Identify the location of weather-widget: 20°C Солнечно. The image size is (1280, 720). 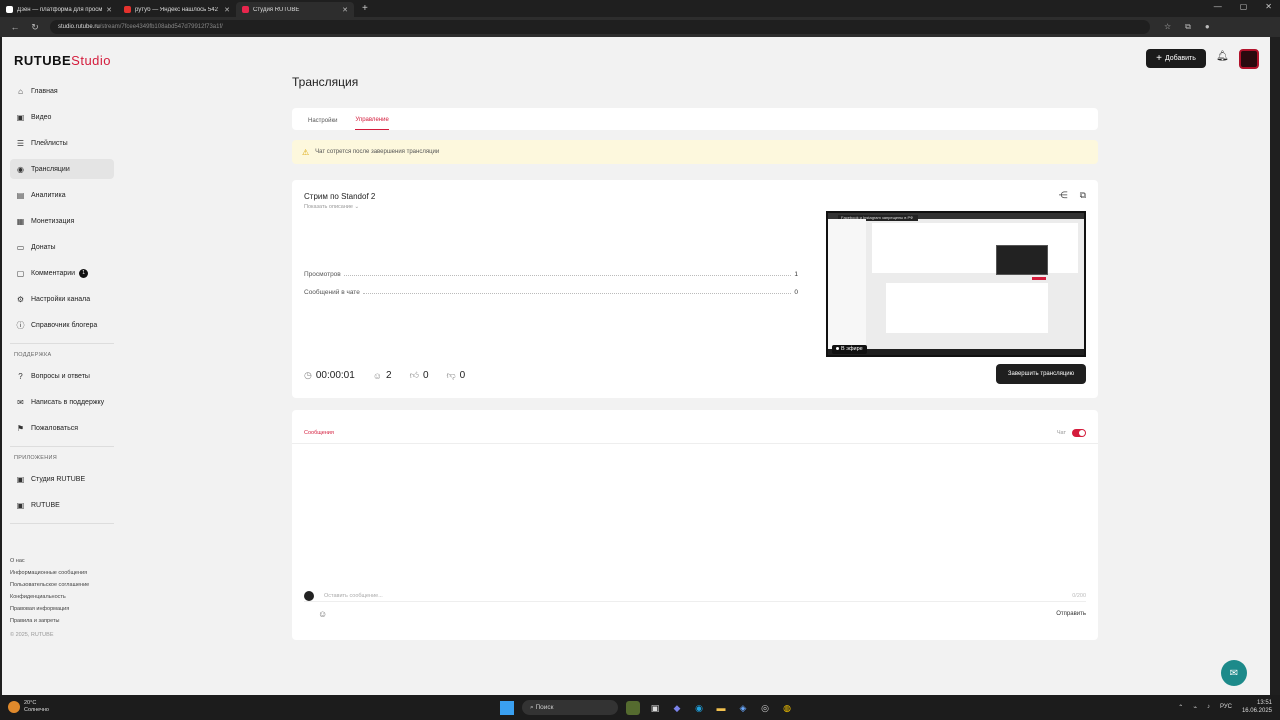
(28, 707).